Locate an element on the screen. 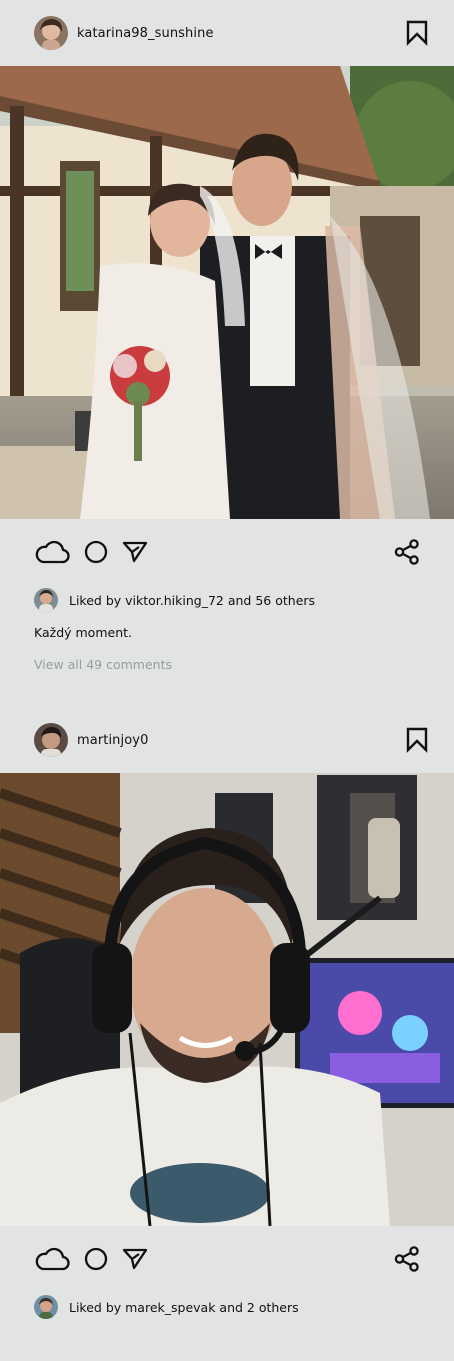  username: martinjoy0 is located at coordinates (241, 740).